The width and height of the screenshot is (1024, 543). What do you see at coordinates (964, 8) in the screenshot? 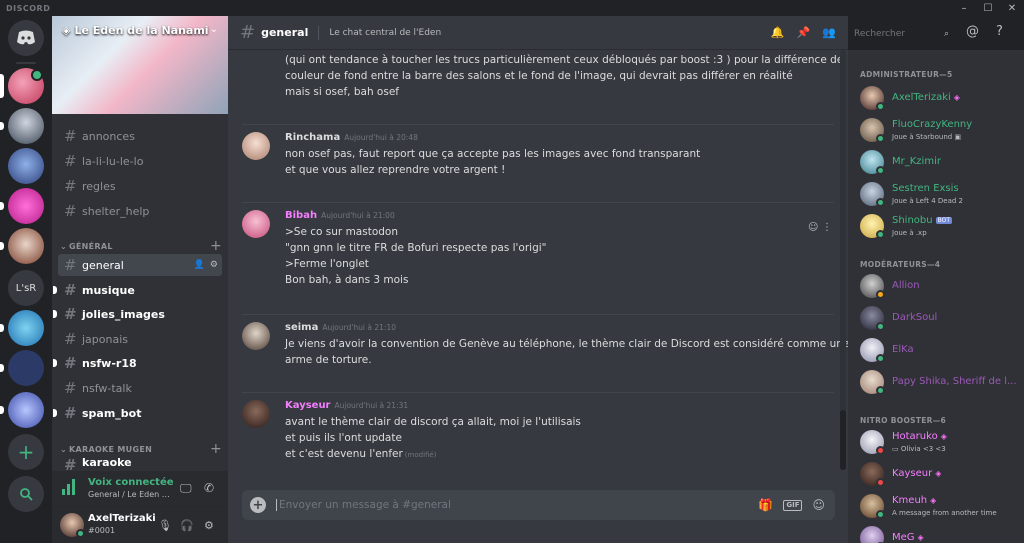
I see `minimize-button: –` at bounding box center [964, 8].